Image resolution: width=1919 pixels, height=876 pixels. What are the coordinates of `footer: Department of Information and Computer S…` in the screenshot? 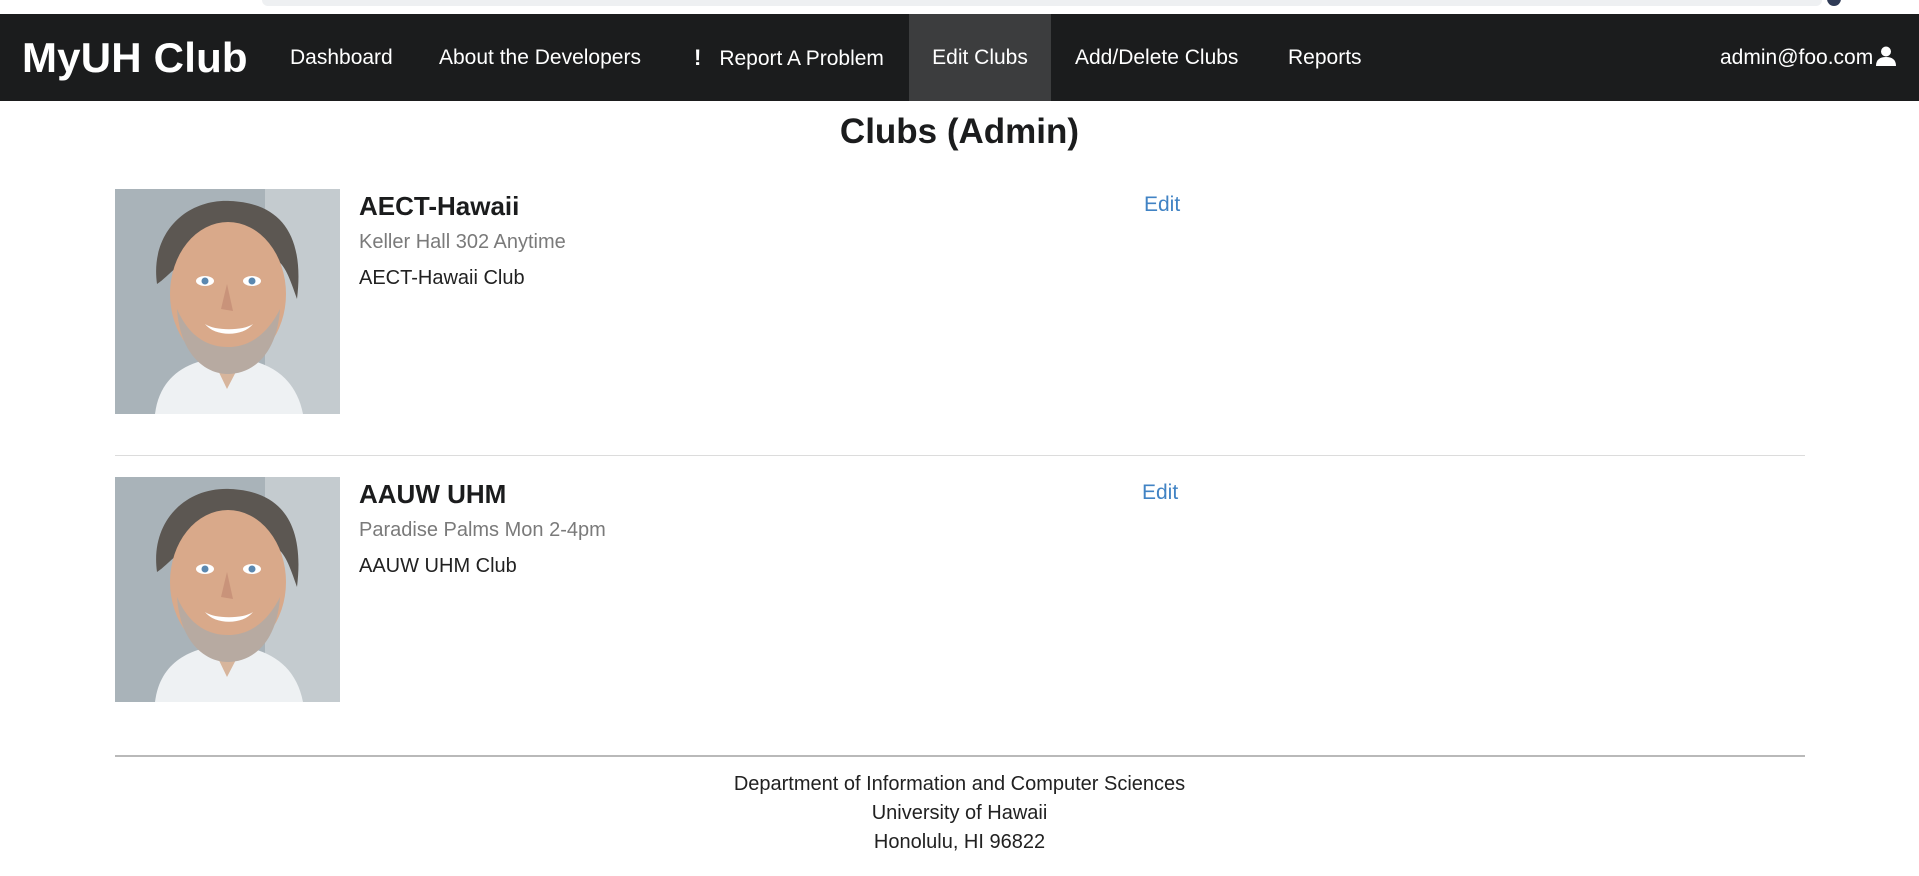 It's located at (959, 813).